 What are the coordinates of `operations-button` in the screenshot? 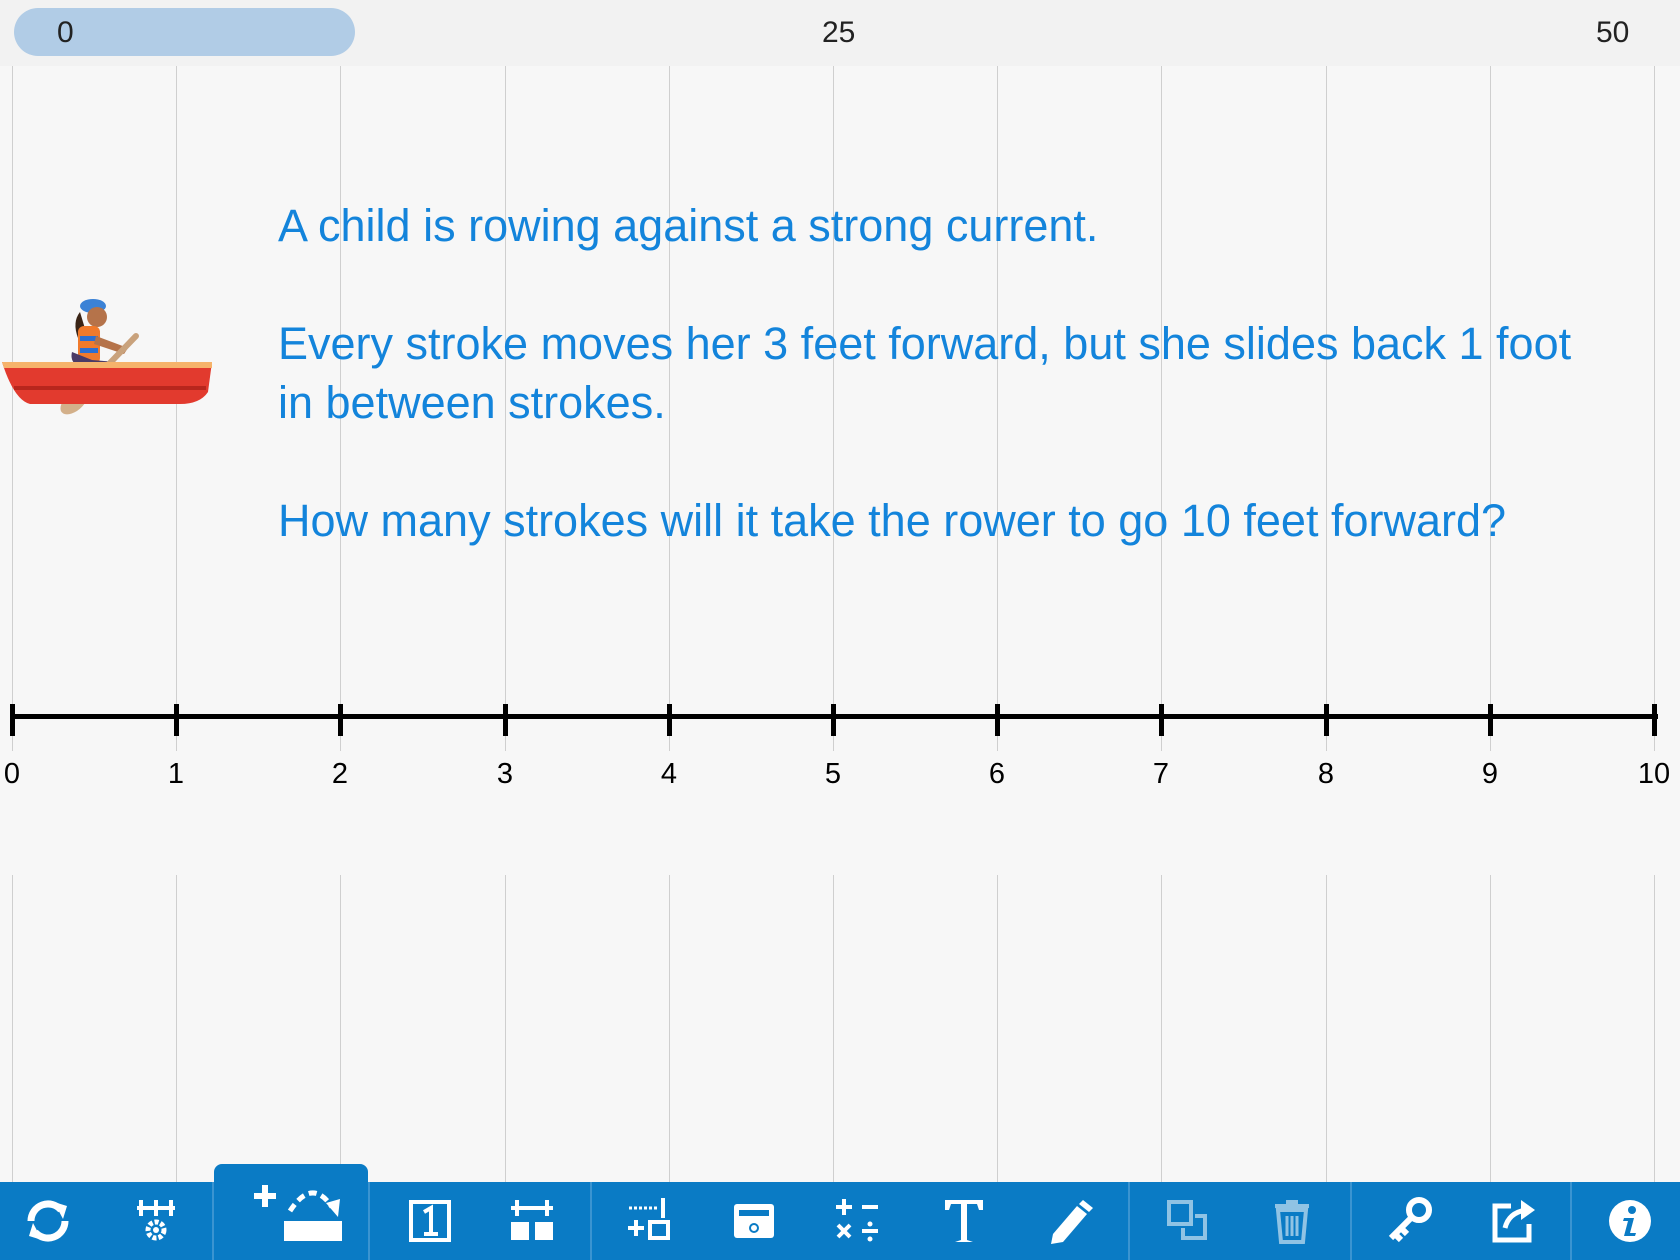 It's located at (858, 1221).